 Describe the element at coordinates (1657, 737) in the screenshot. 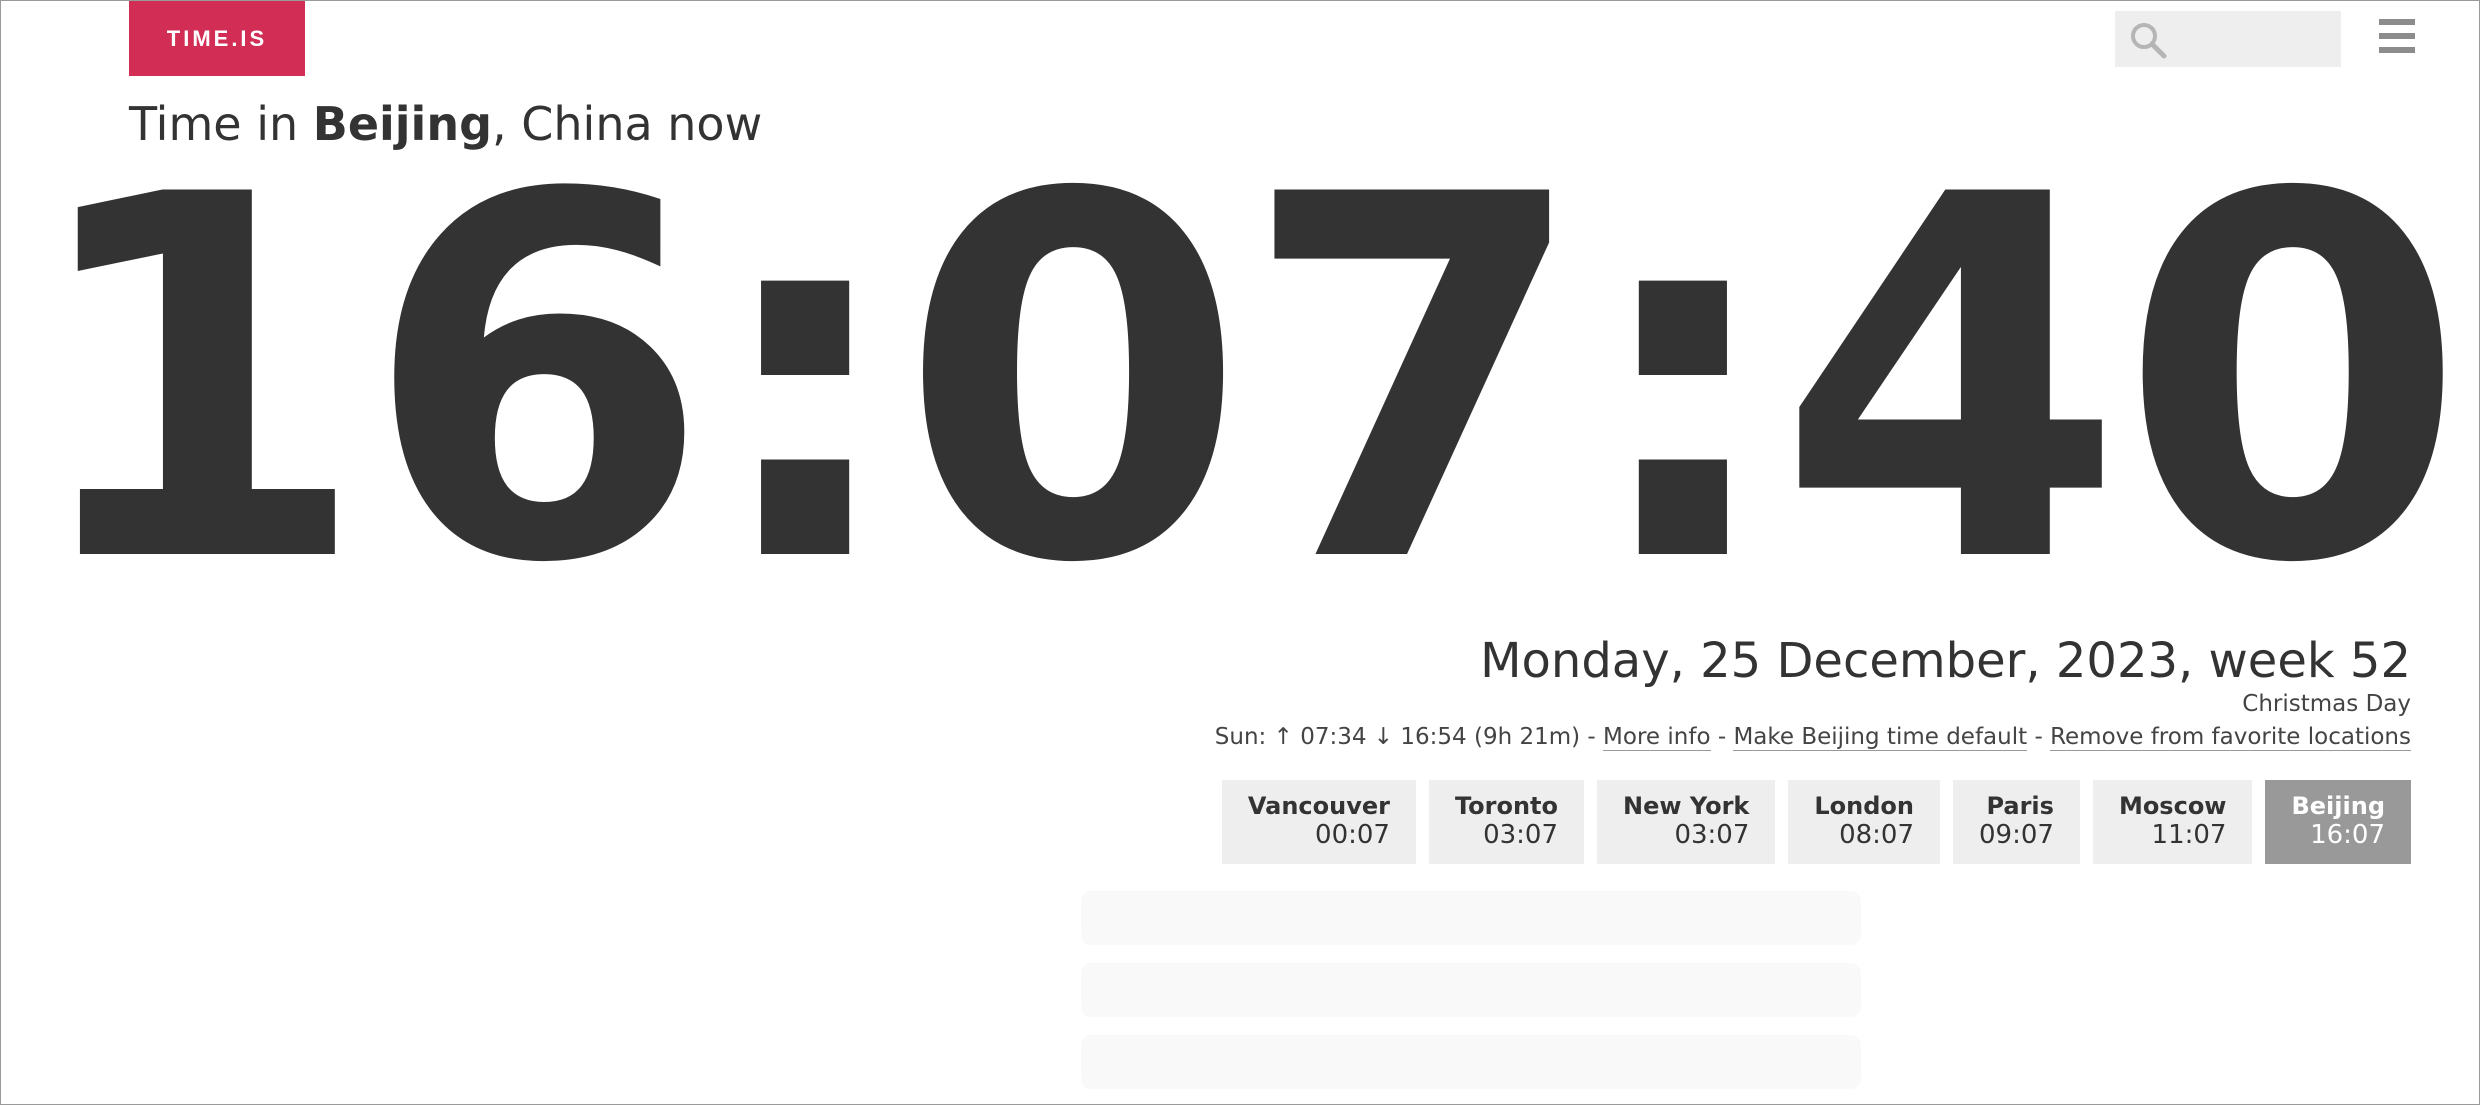

I see `more-info-link: More info` at that location.